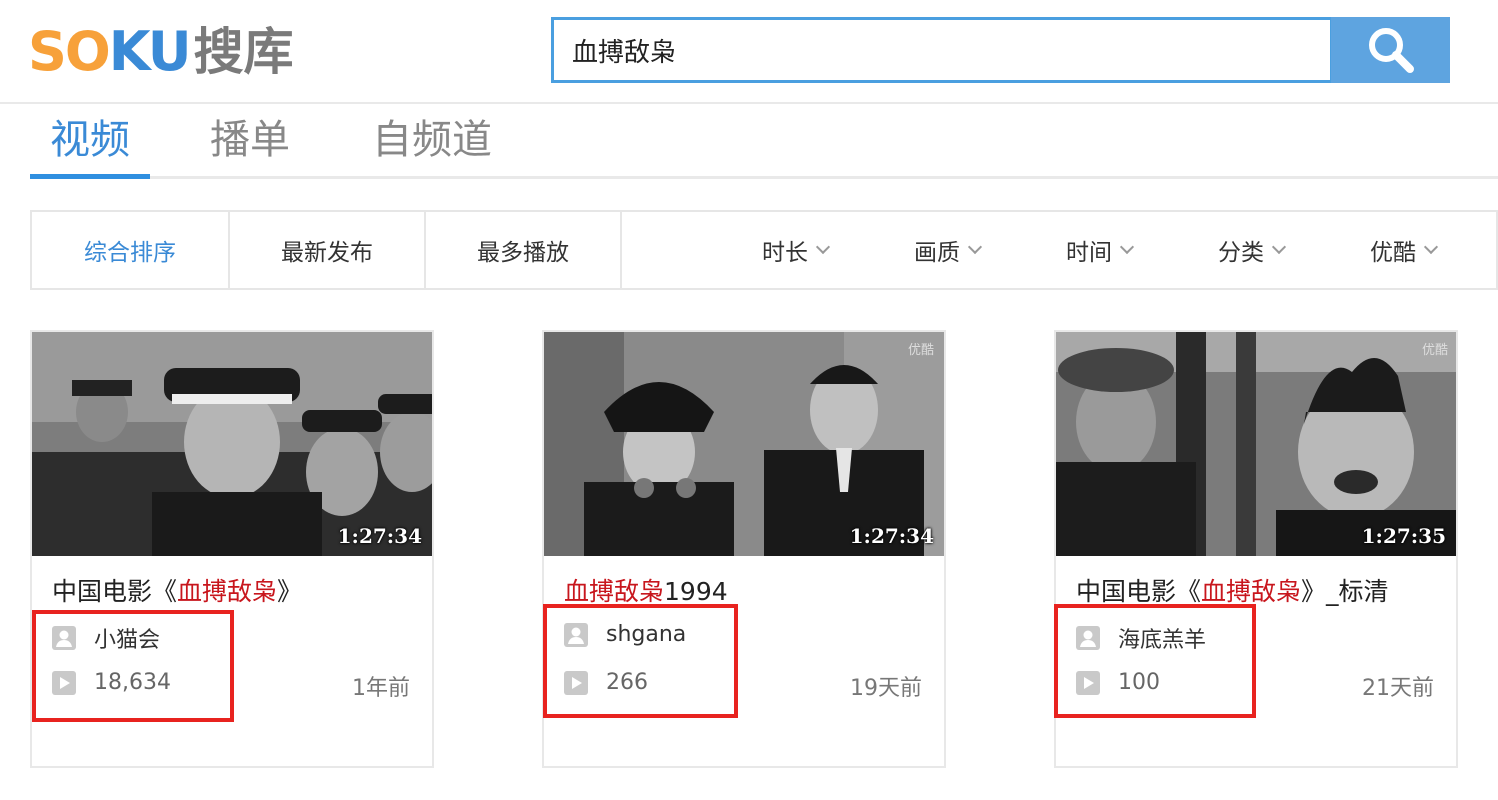 The image size is (1498, 800). What do you see at coordinates (243, 52) in the screenshot?
I see `logo-cn-text: 搜库` at bounding box center [243, 52].